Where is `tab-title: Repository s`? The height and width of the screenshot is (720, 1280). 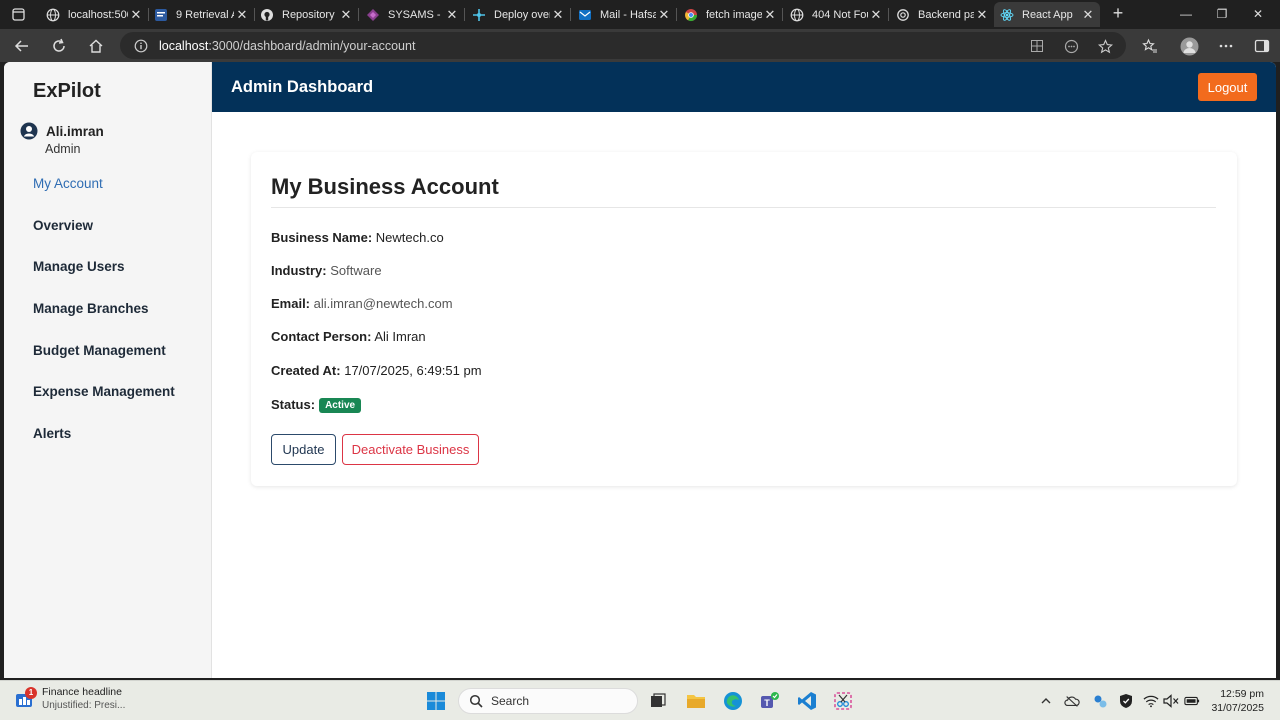
tab-title: Repository s is located at coordinates (310, 14).